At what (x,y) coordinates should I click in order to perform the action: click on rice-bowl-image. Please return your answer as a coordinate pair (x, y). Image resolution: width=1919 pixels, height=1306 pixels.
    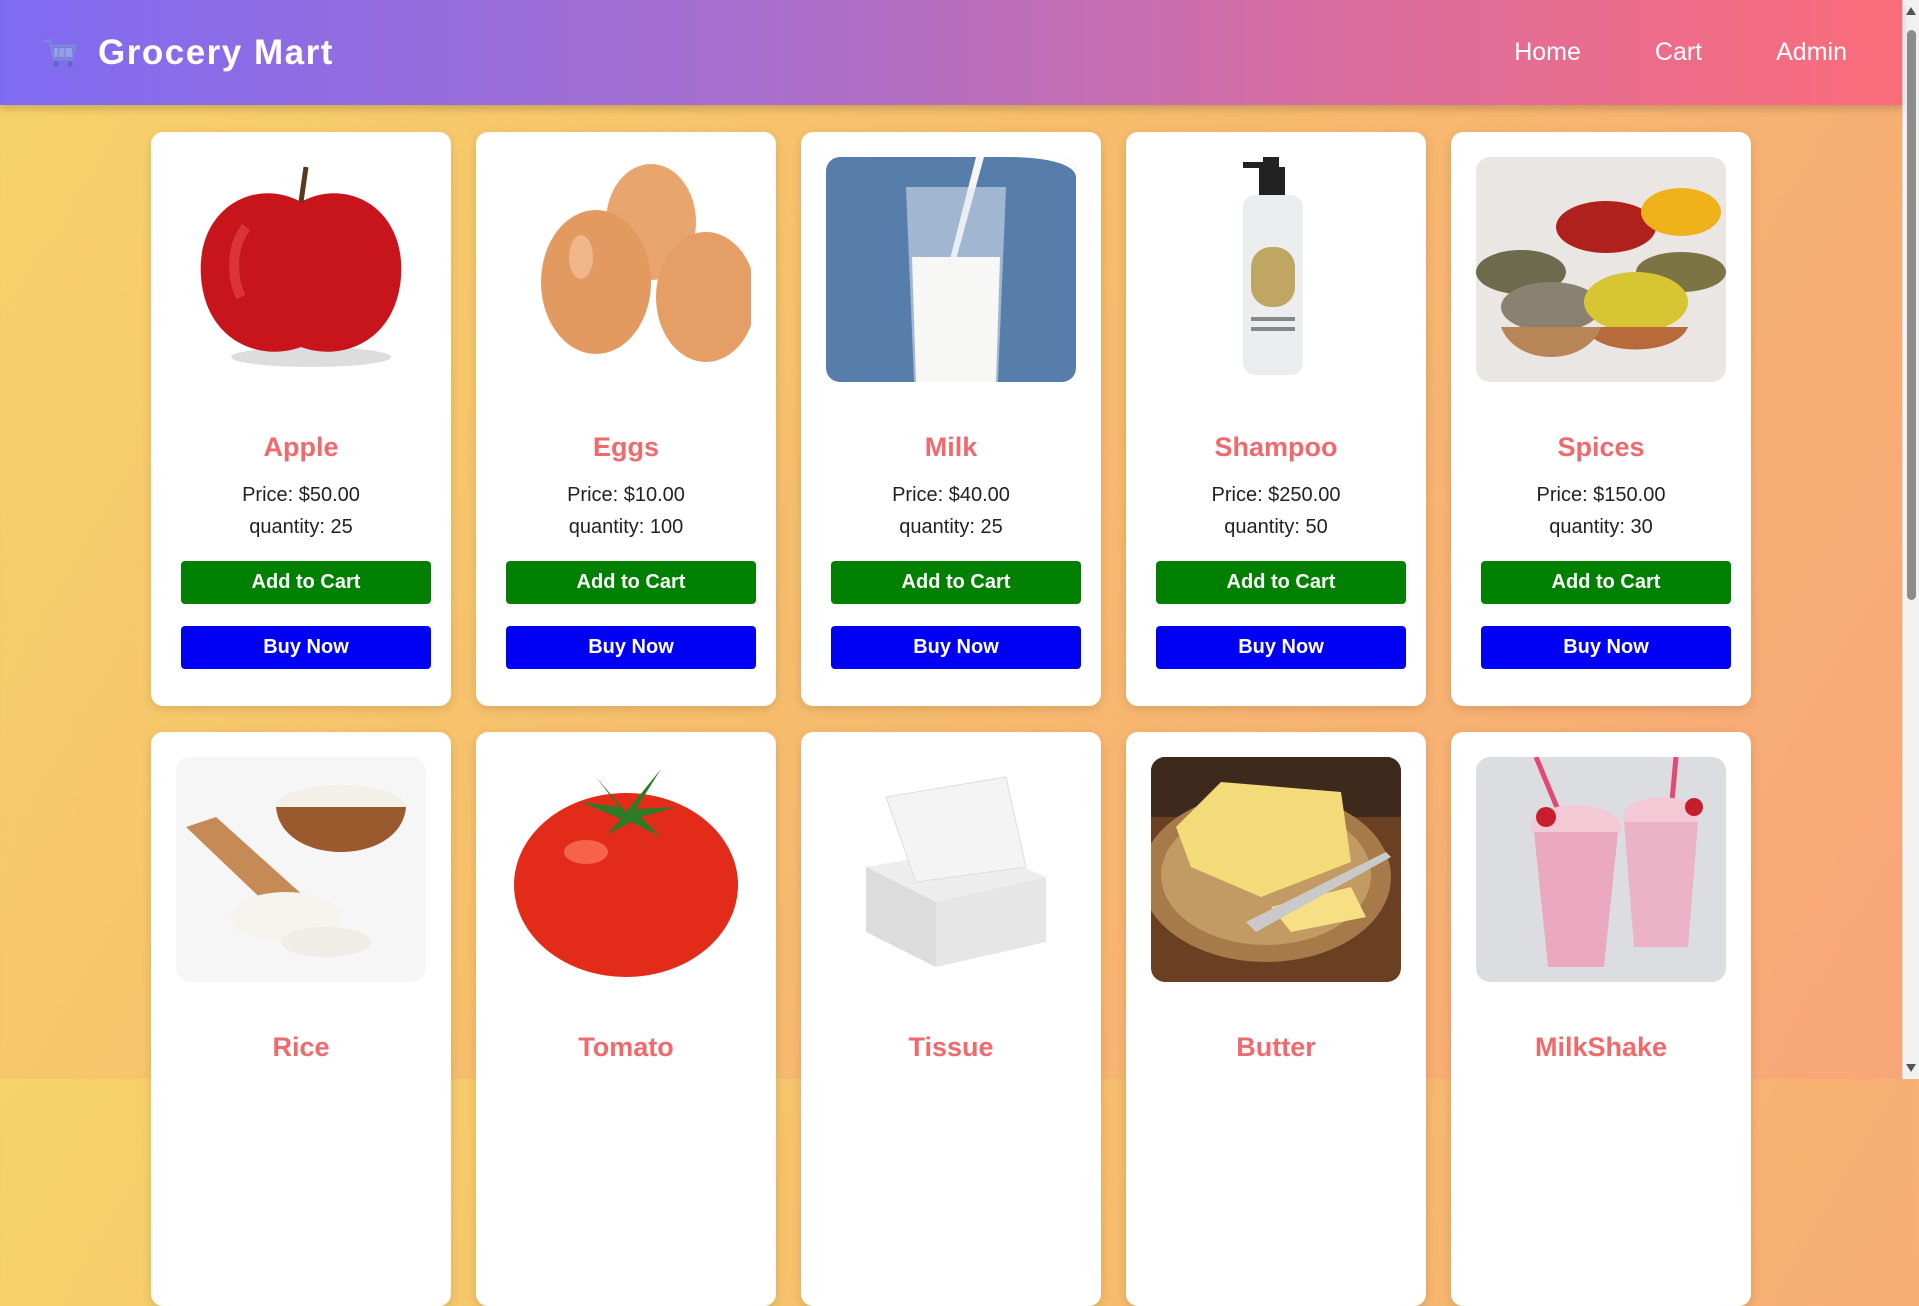
    Looking at the image, I should click on (301, 869).